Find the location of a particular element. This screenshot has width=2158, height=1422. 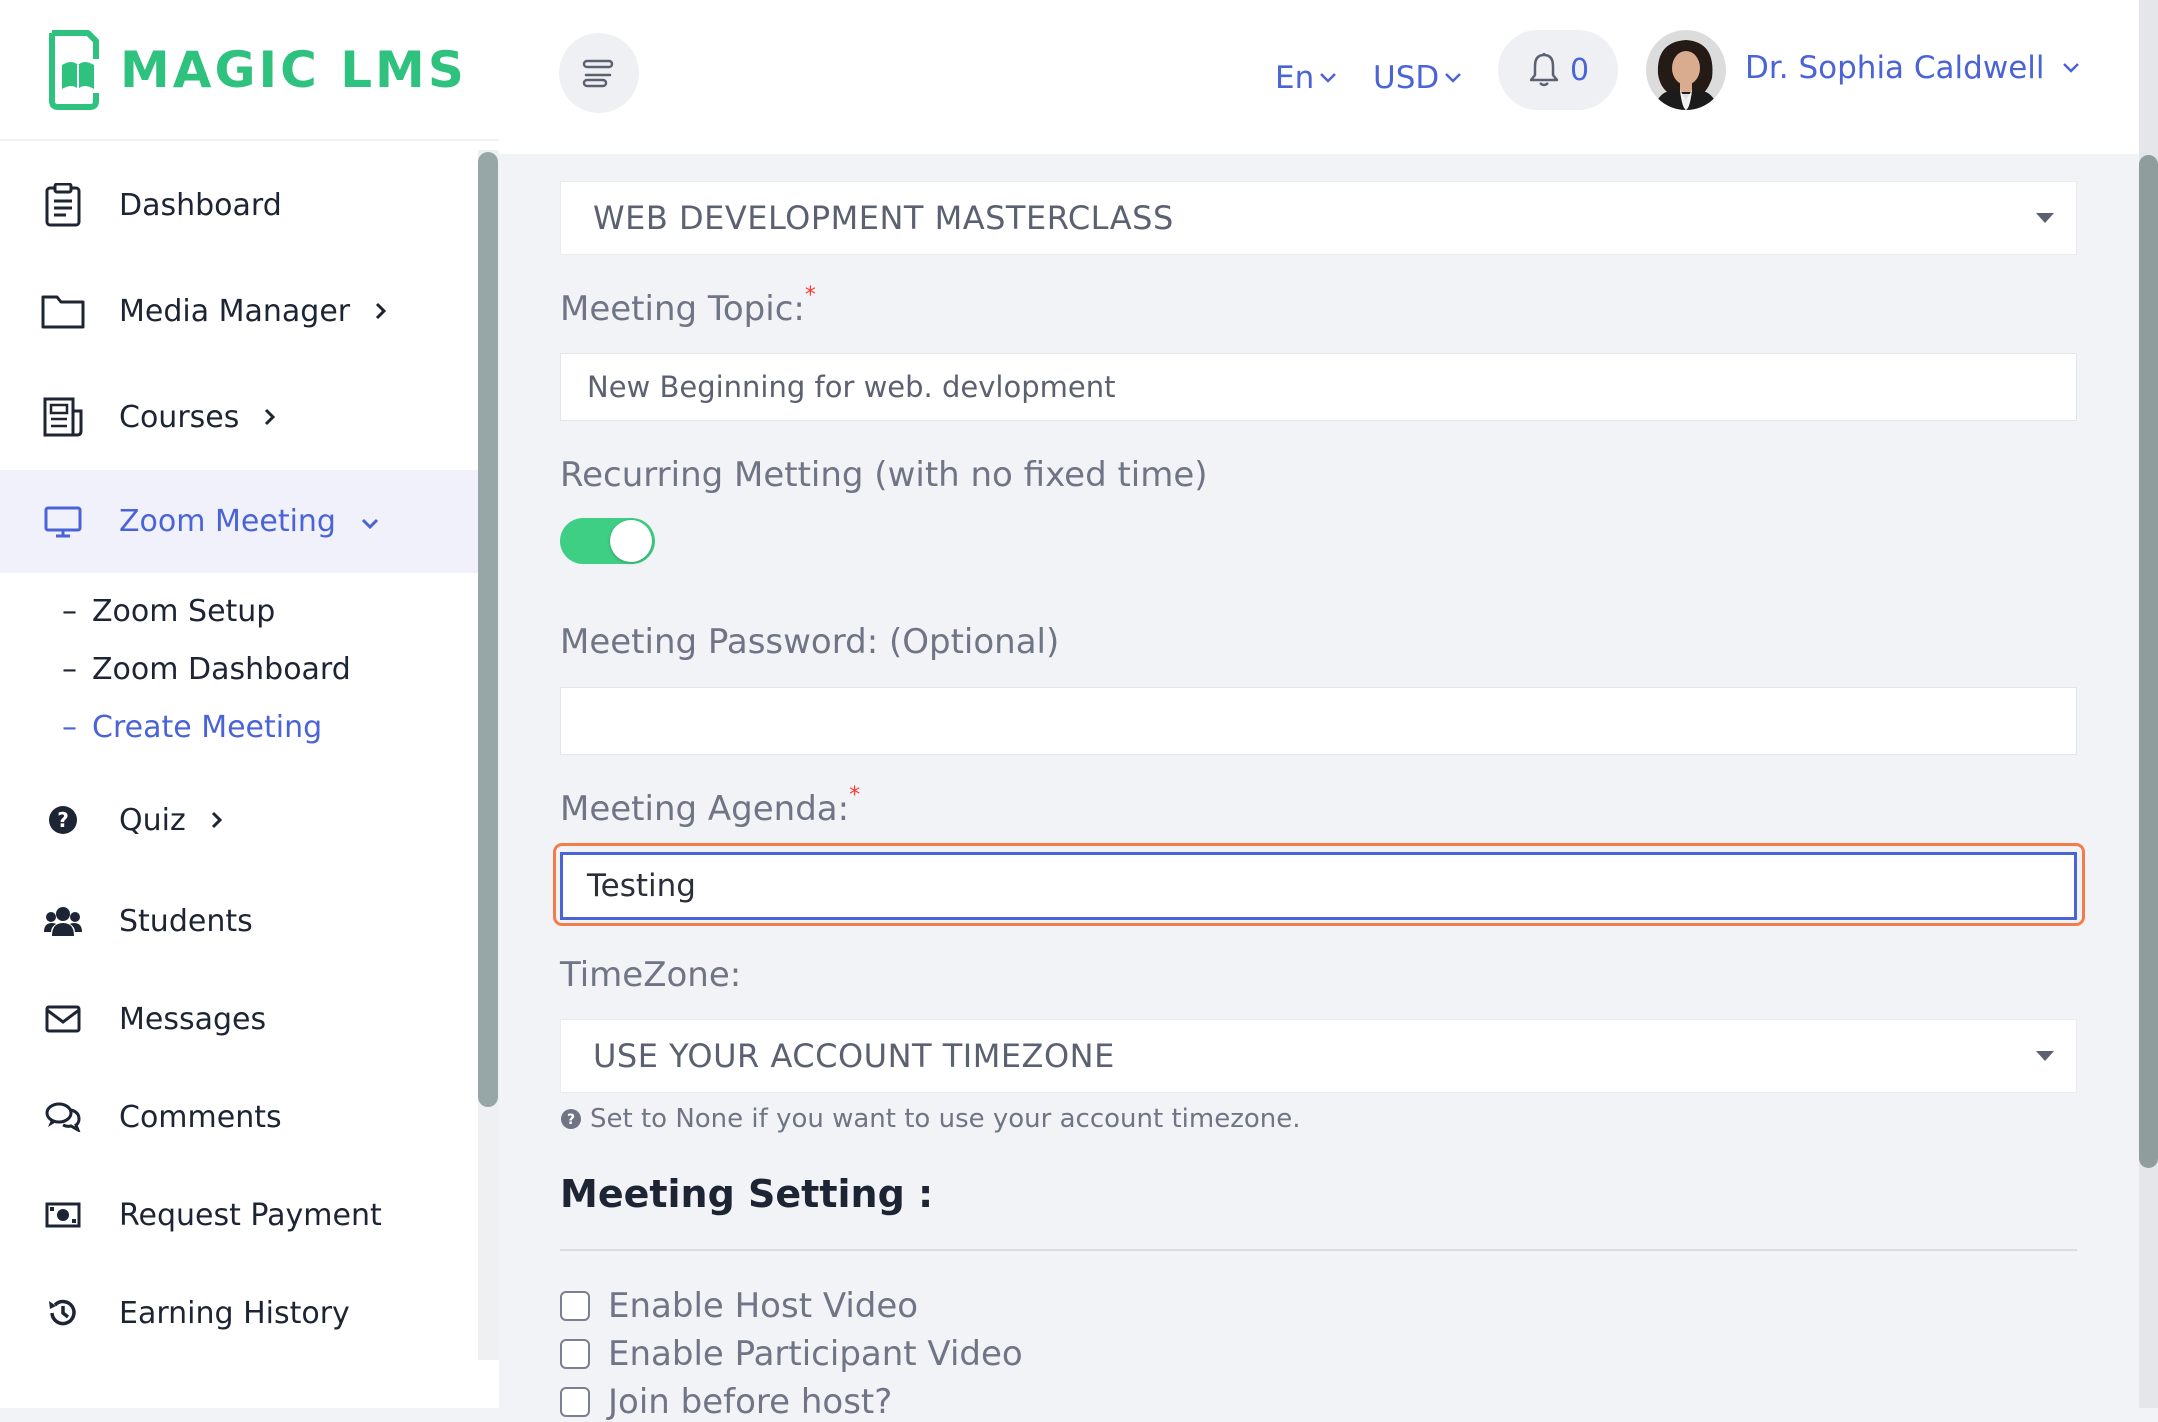

enable-participant-video-checkbox: Enable Participant Video is located at coordinates (791, 1354).